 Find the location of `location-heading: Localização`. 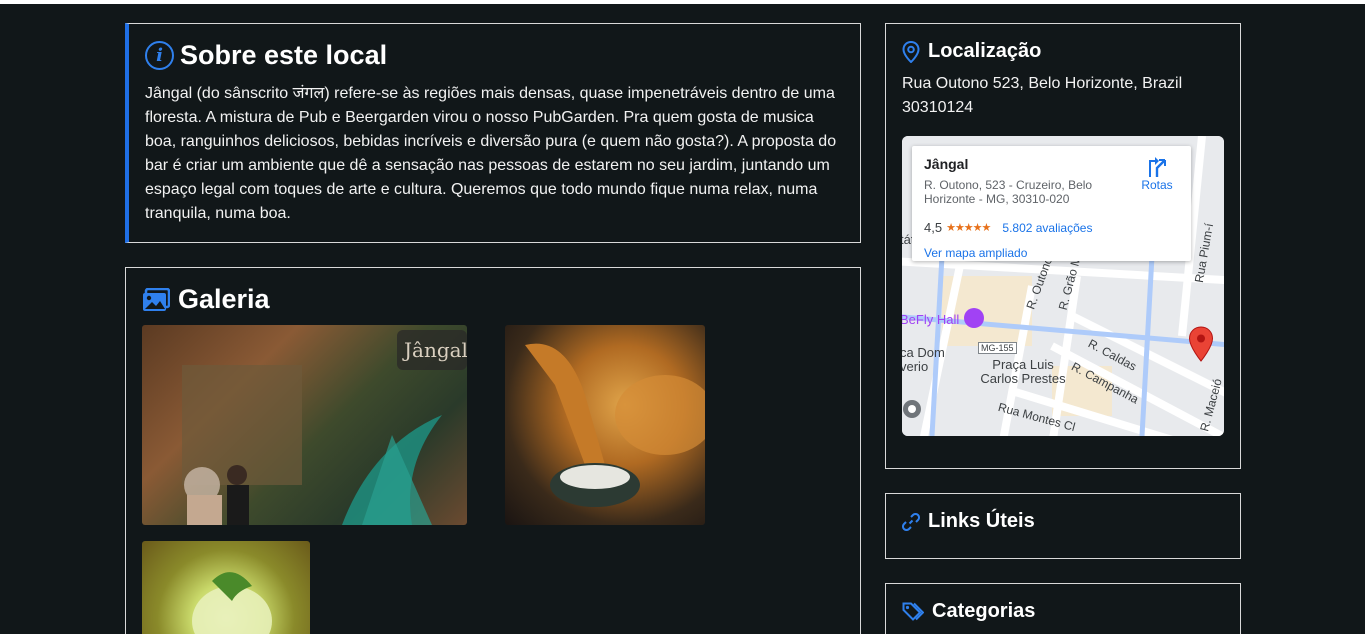

location-heading: Localização is located at coordinates (971, 51).